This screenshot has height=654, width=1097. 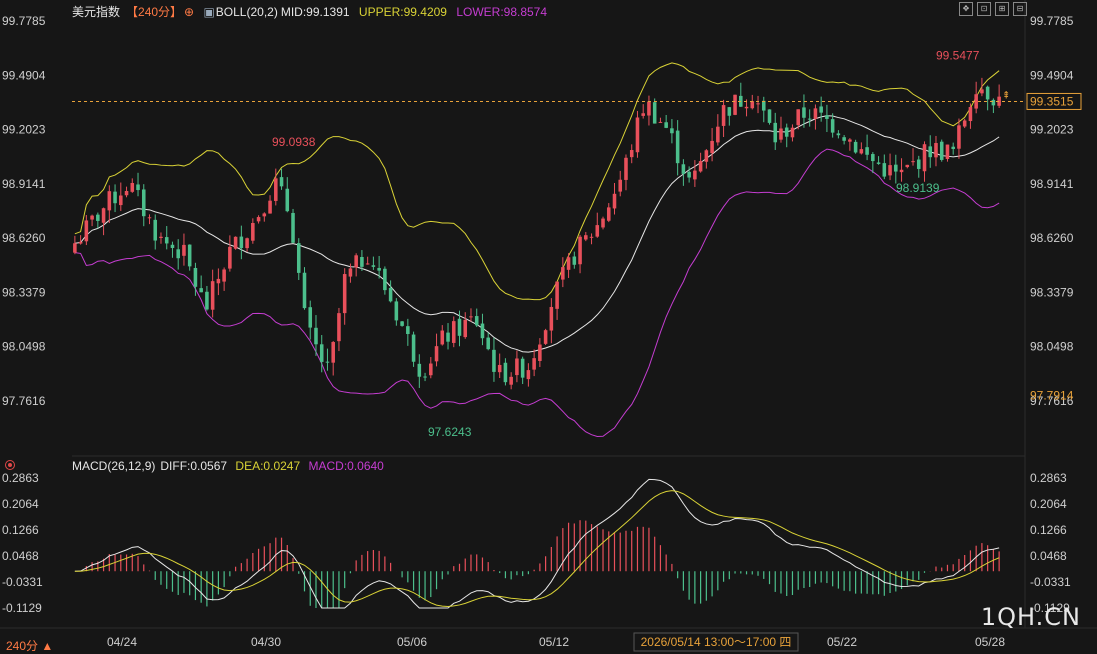 What do you see at coordinates (24, 347) in the screenshot?
I see `price-tick-left: 98.0498` at bounding box center [24, 347].